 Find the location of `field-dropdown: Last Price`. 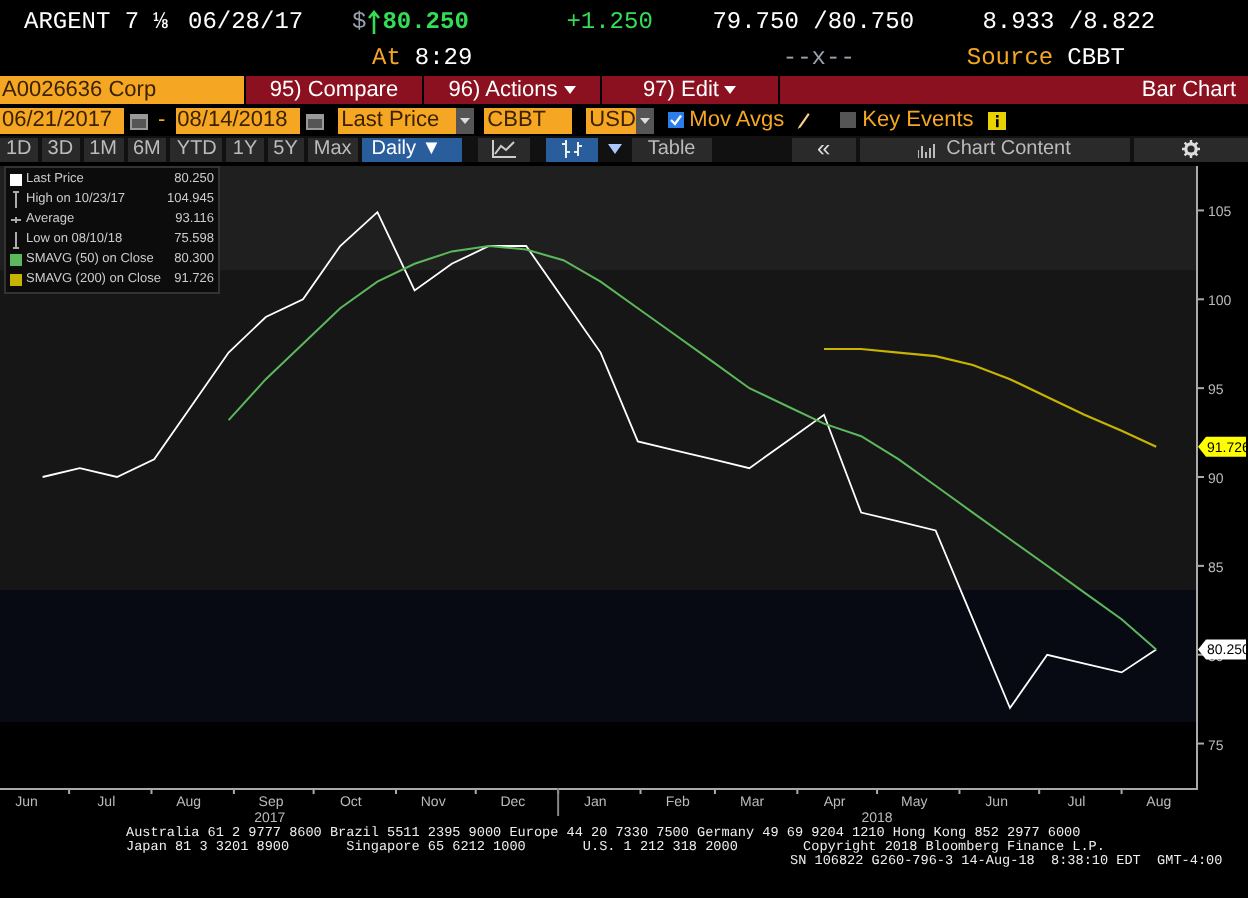

field-dropdown: Last Price is located at coordinates (405, 120).